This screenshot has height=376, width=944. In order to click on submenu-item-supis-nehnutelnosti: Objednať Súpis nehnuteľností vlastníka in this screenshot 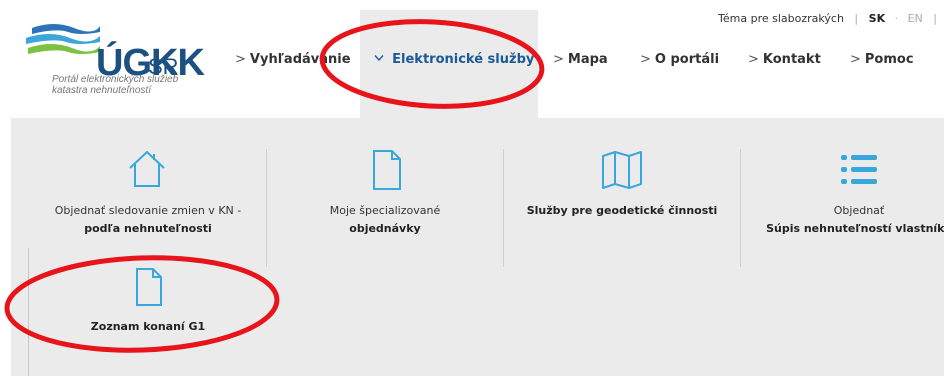, I will do `click(842, 196)`.